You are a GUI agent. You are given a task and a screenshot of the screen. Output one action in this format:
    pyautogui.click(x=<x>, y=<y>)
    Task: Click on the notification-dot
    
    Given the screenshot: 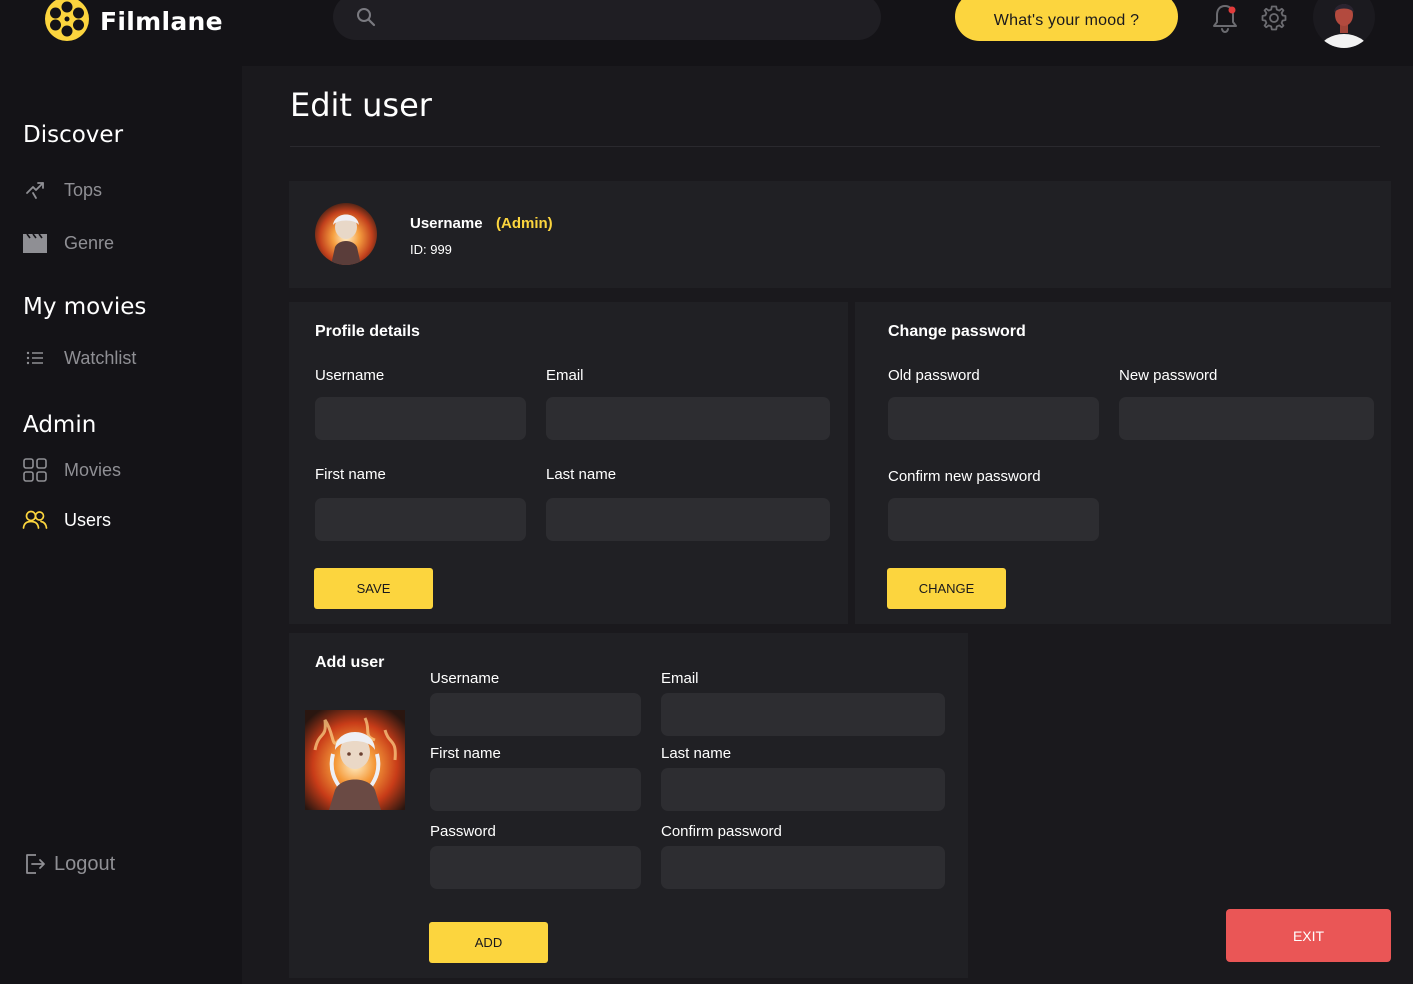 What is the action you would take?
    pyautogui.click(x=1232, y=10)
    